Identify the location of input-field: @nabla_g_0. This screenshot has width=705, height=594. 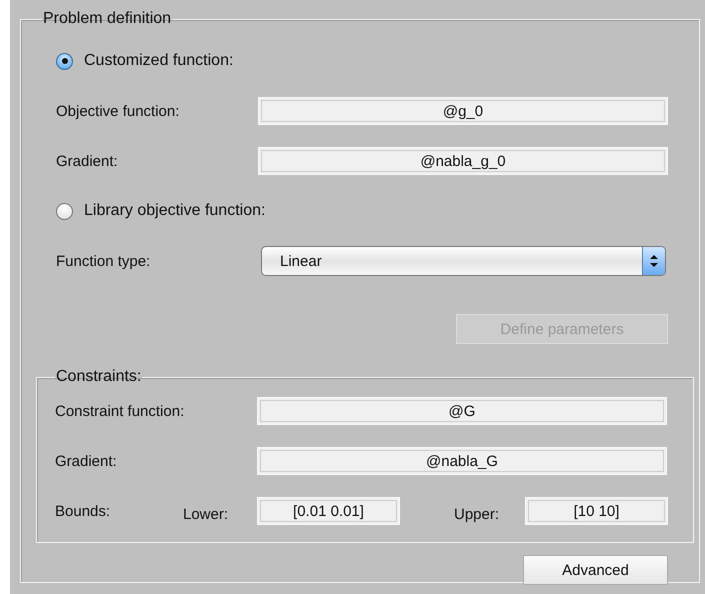
(463, 161).